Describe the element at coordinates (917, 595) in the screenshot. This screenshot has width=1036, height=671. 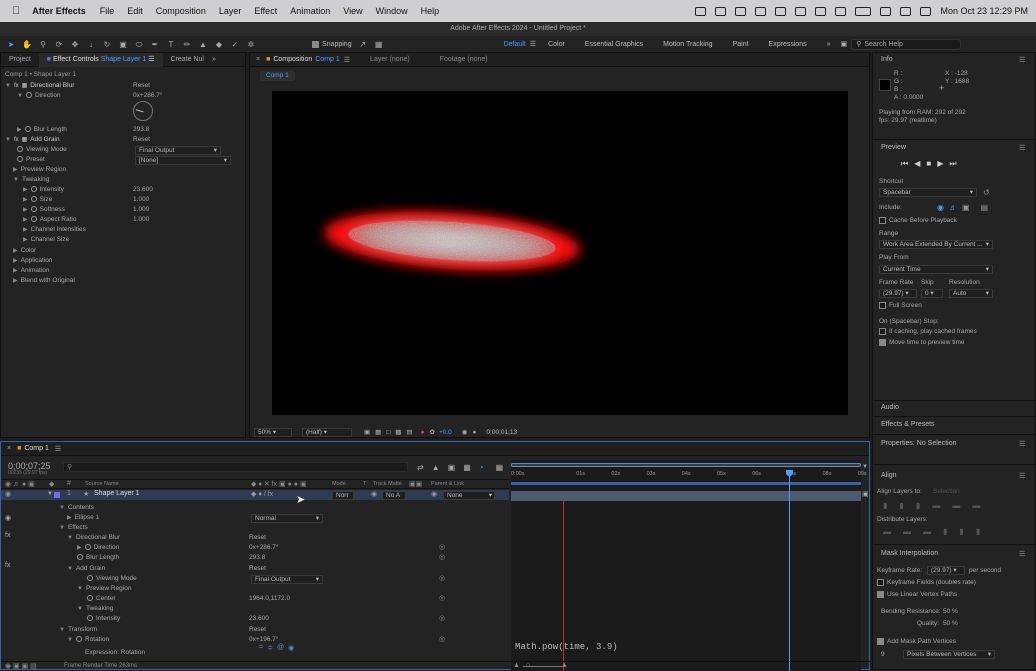
I see `linear-vertex-checkbox: Use Linear Vertex Paths` at that location.